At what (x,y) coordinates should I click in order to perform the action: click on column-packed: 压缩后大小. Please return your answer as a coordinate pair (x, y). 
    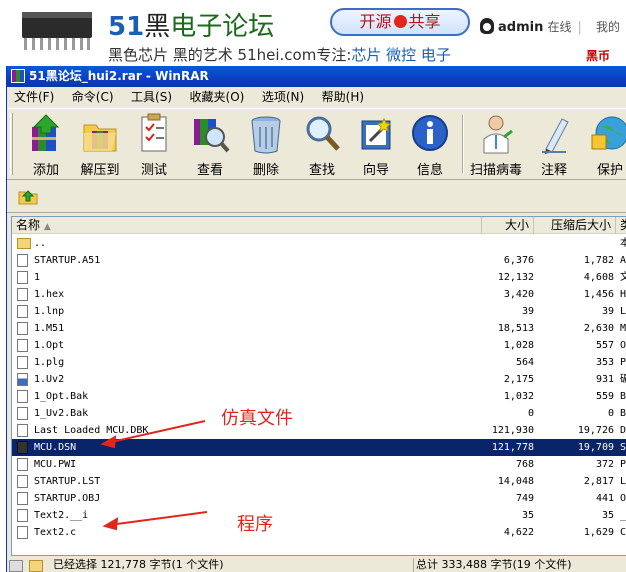
    Looking at the image, I should click on (575, 225).